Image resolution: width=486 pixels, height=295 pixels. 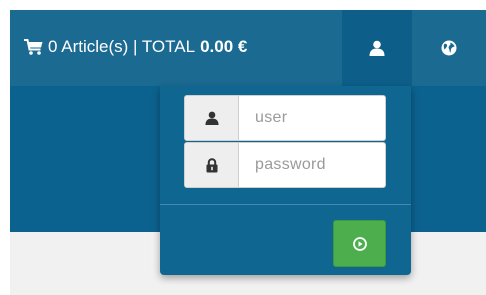 I want to click on language-button, so click(x=449, y=48).